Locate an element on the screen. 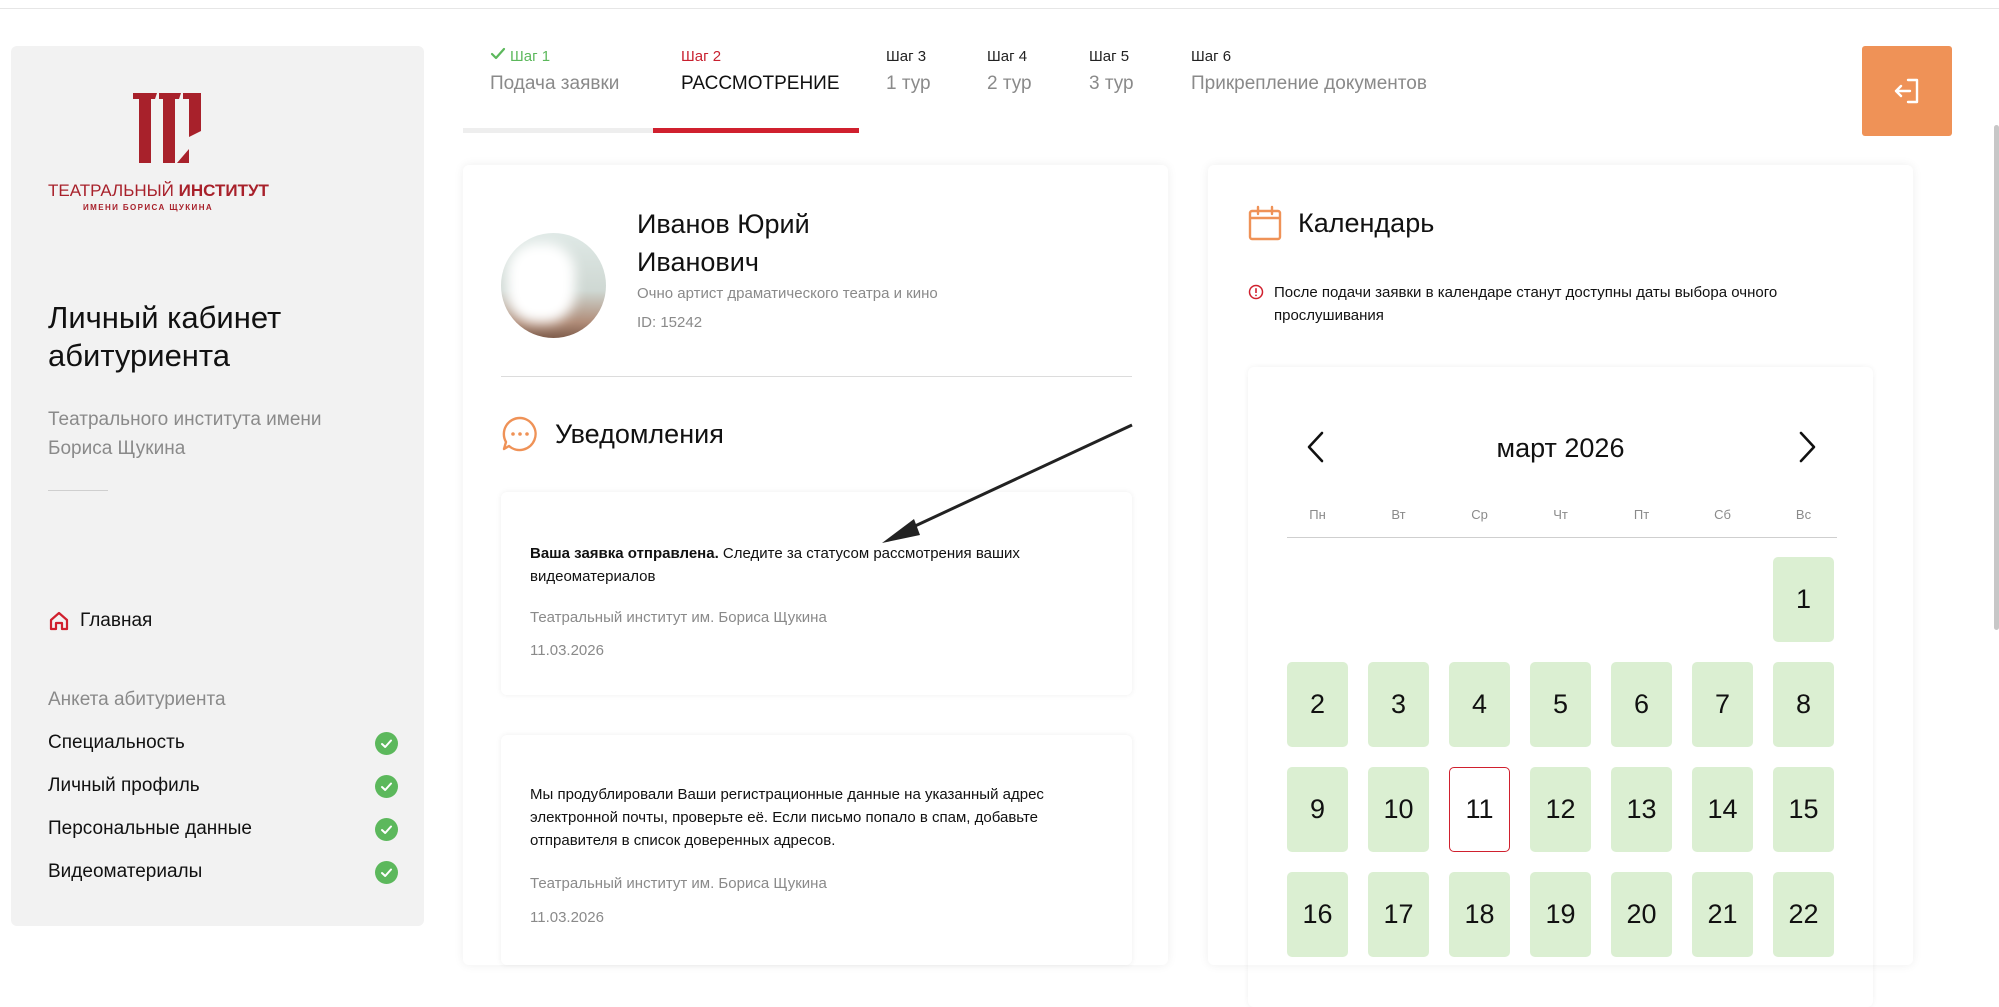 This screenshot has width=1999, height=1007. notifications-title: Уведомления is located at coordinates (639, 433).